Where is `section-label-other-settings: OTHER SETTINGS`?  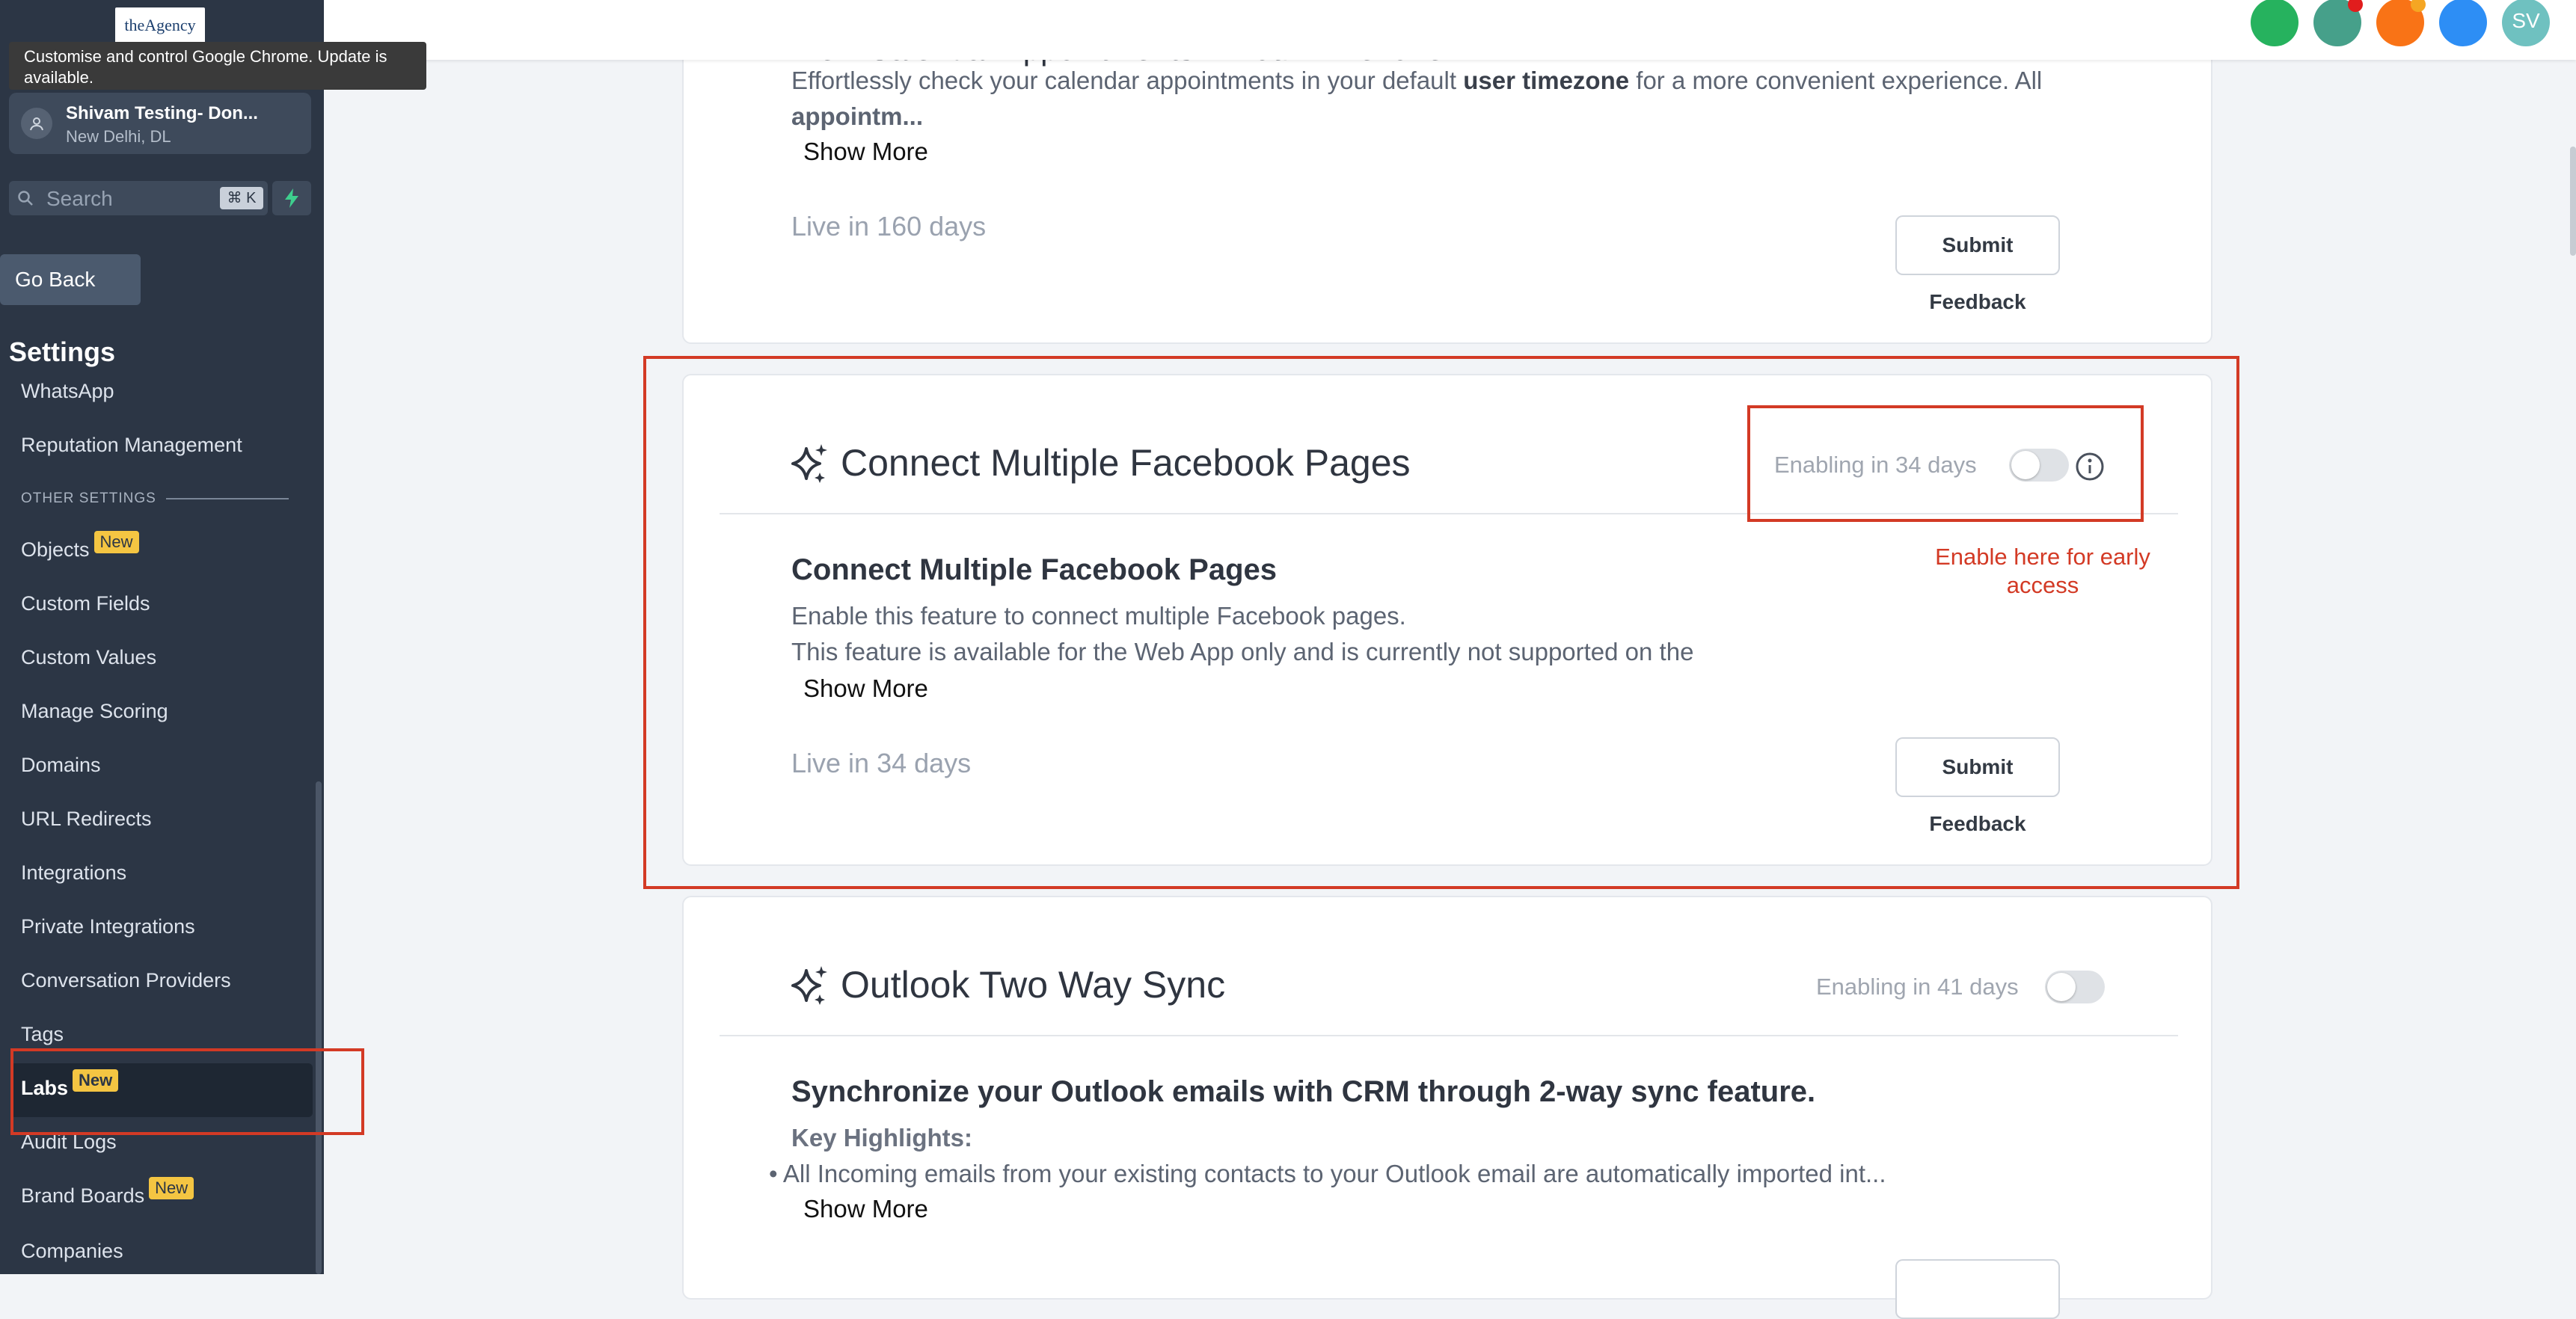 section-label-other-settings: OTHER SETTINGS is located at coordinates (88, 498).